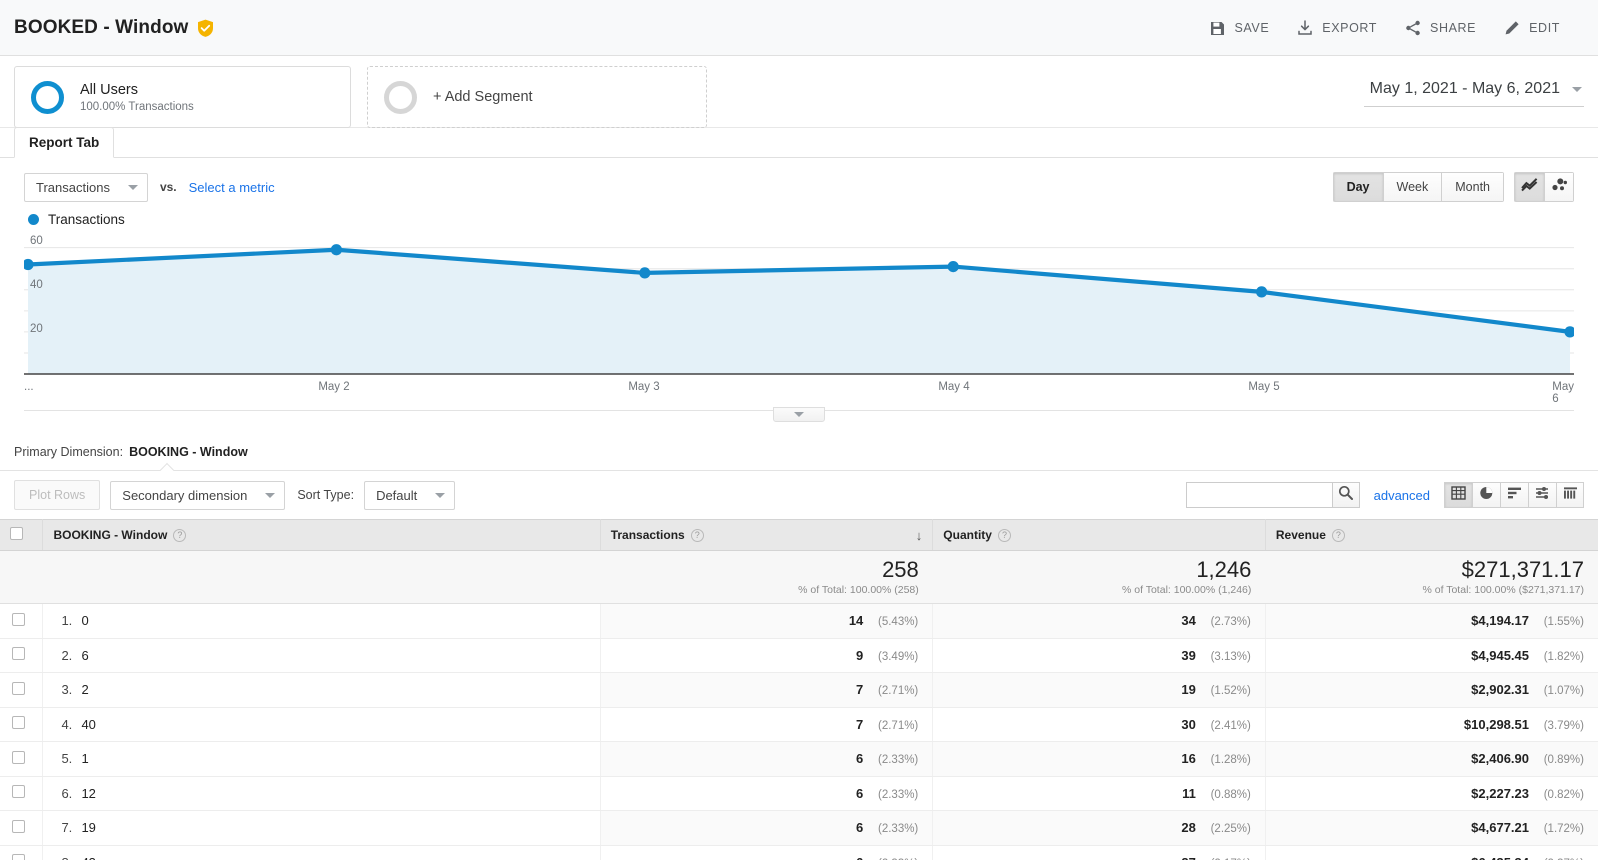 This screenshot has height=860, width=1598. I want to click on totals-transactions-value: 258, so click(900, 570).